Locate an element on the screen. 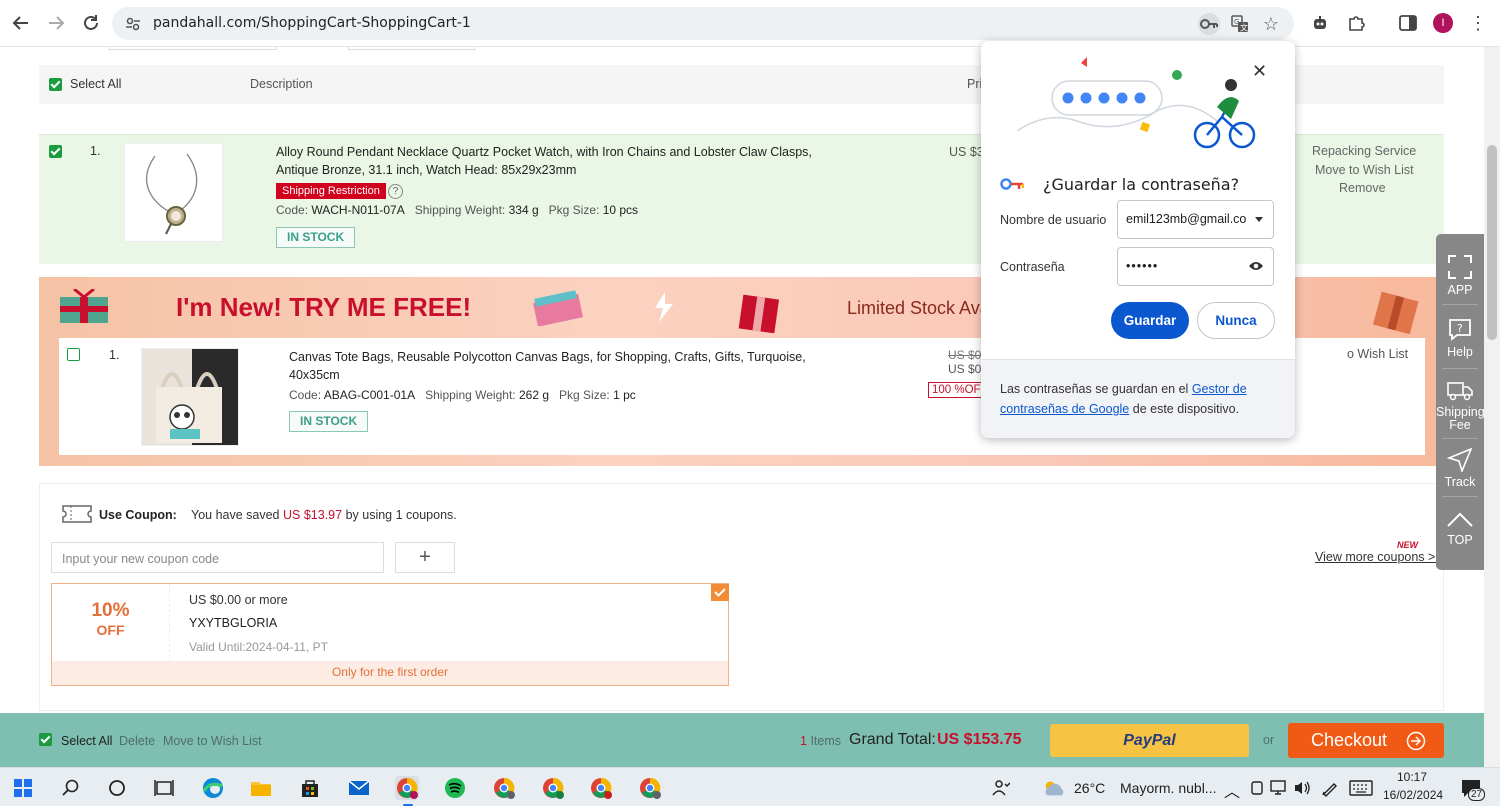  shipping-restriction-badge: Shipping Restriction is located at coordinates (331, 191).